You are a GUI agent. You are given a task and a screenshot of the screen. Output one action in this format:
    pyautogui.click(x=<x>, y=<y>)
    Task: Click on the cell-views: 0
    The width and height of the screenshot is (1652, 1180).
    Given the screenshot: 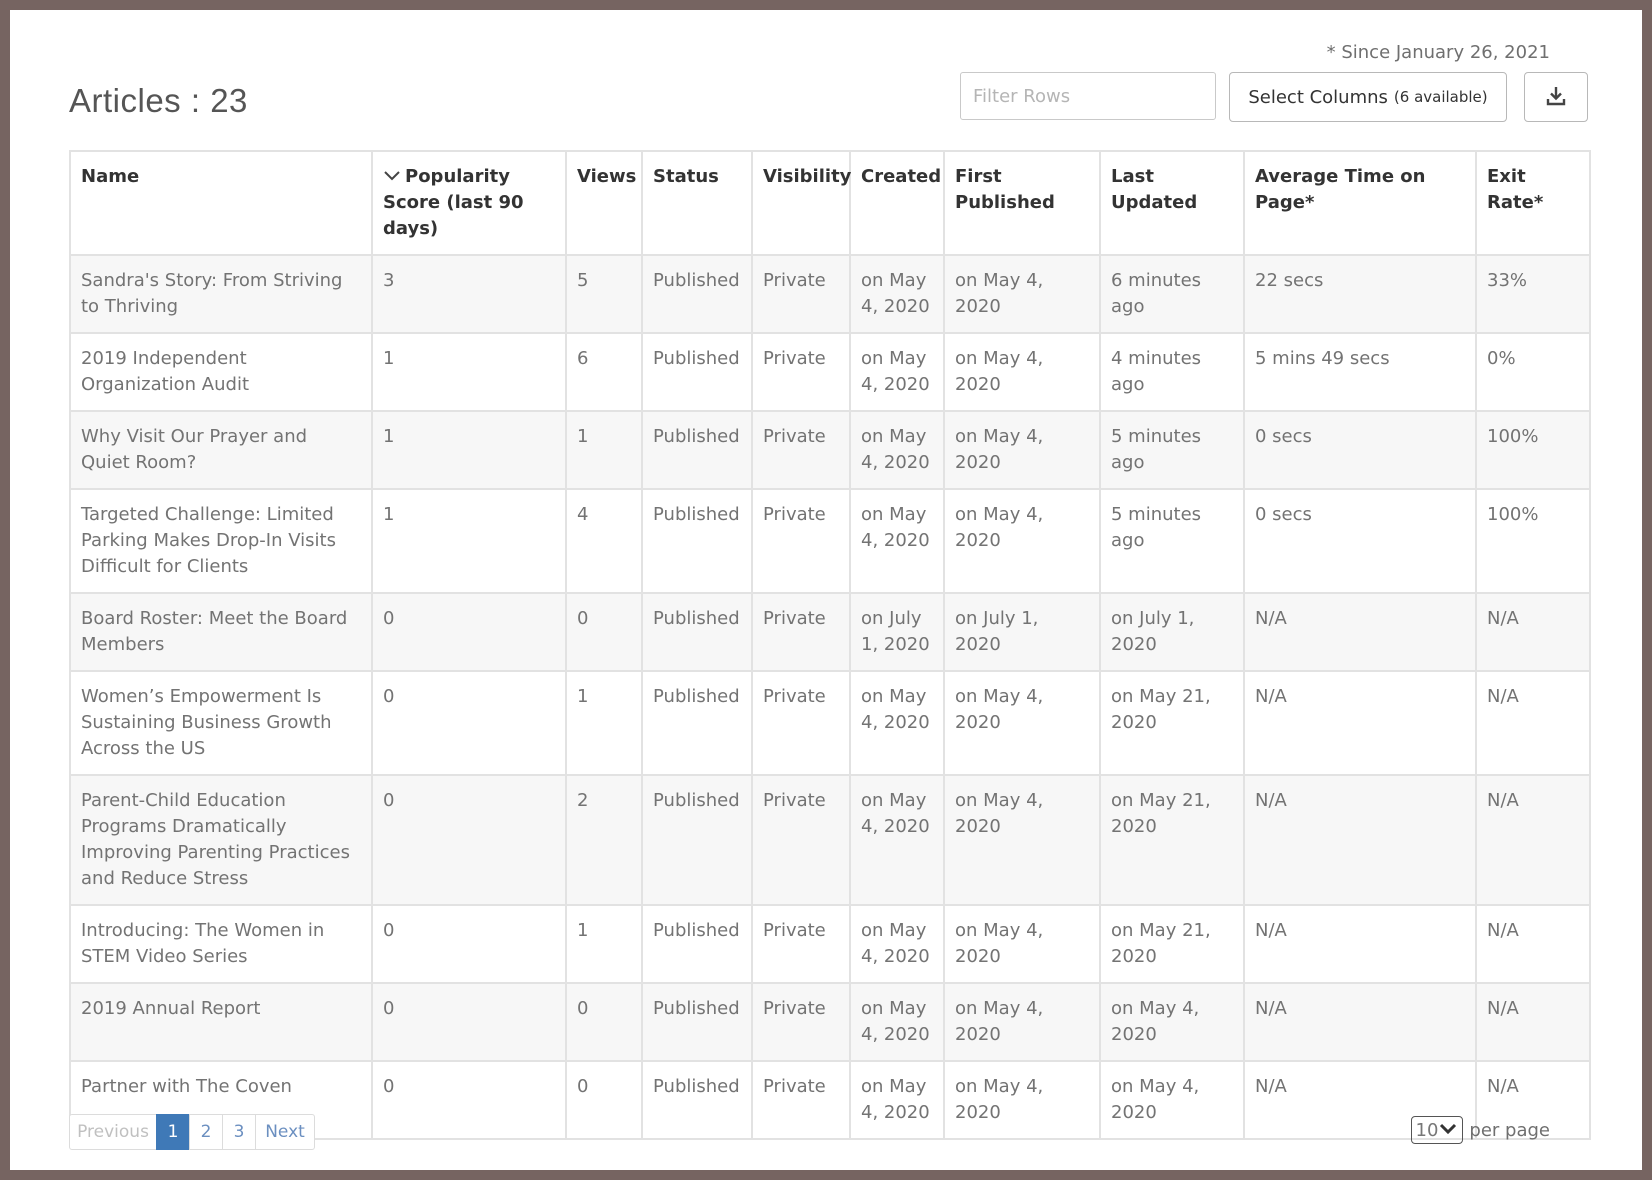 What is the action you would take?
    pyautogui.click(x=604, y=1100)
    